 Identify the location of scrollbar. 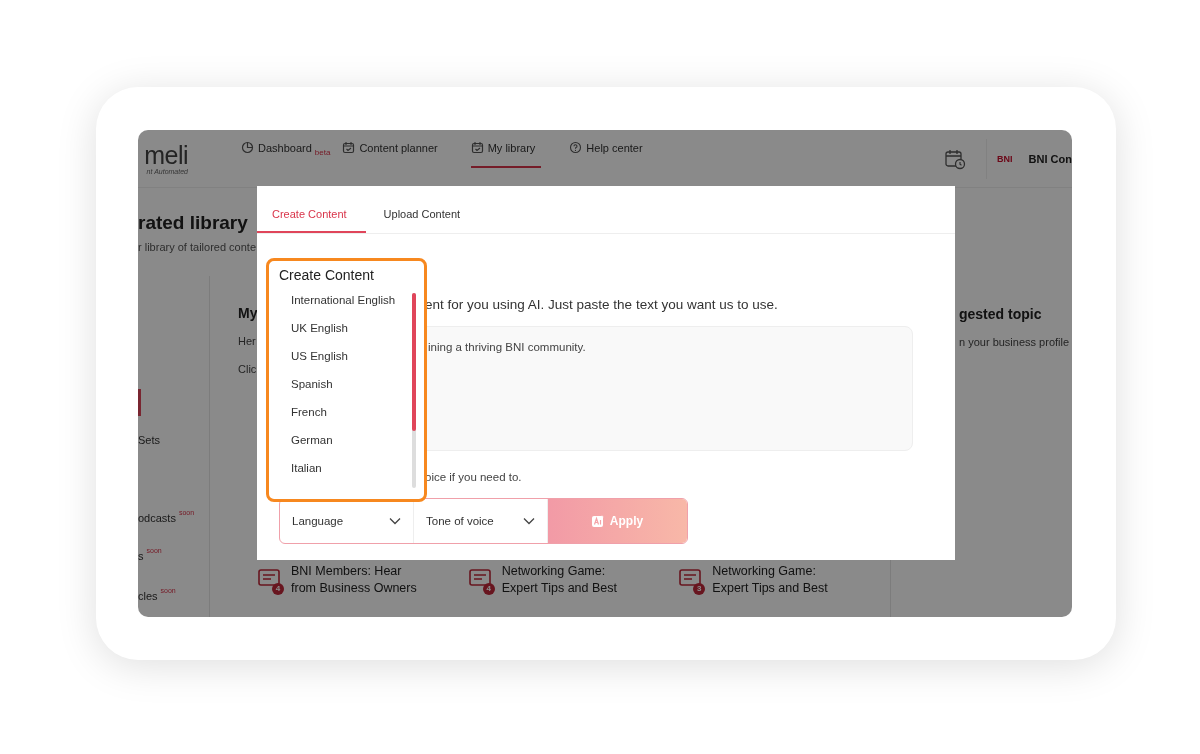
(414, 390).